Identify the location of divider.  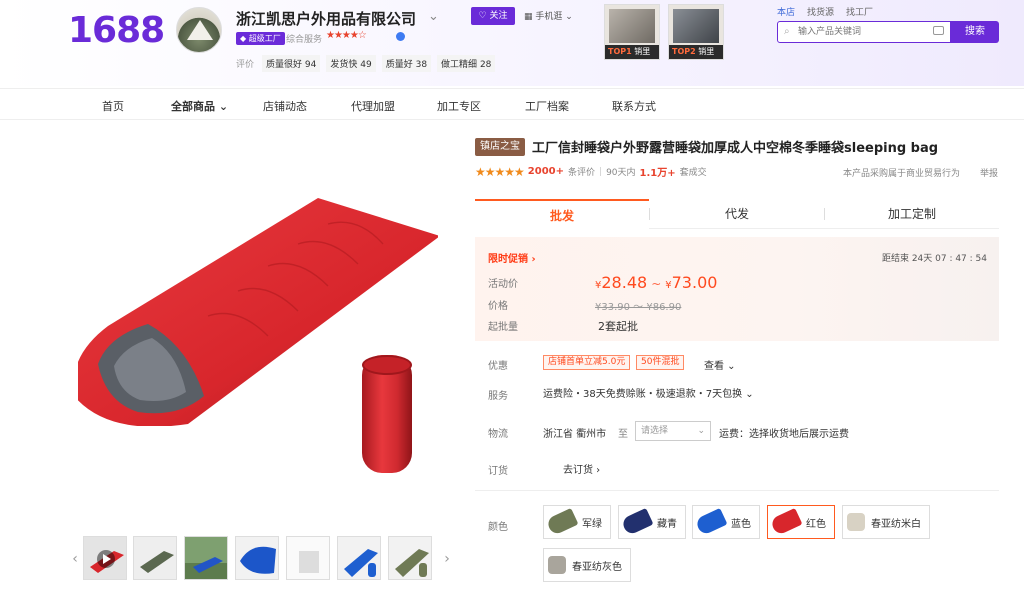
(737, 490).